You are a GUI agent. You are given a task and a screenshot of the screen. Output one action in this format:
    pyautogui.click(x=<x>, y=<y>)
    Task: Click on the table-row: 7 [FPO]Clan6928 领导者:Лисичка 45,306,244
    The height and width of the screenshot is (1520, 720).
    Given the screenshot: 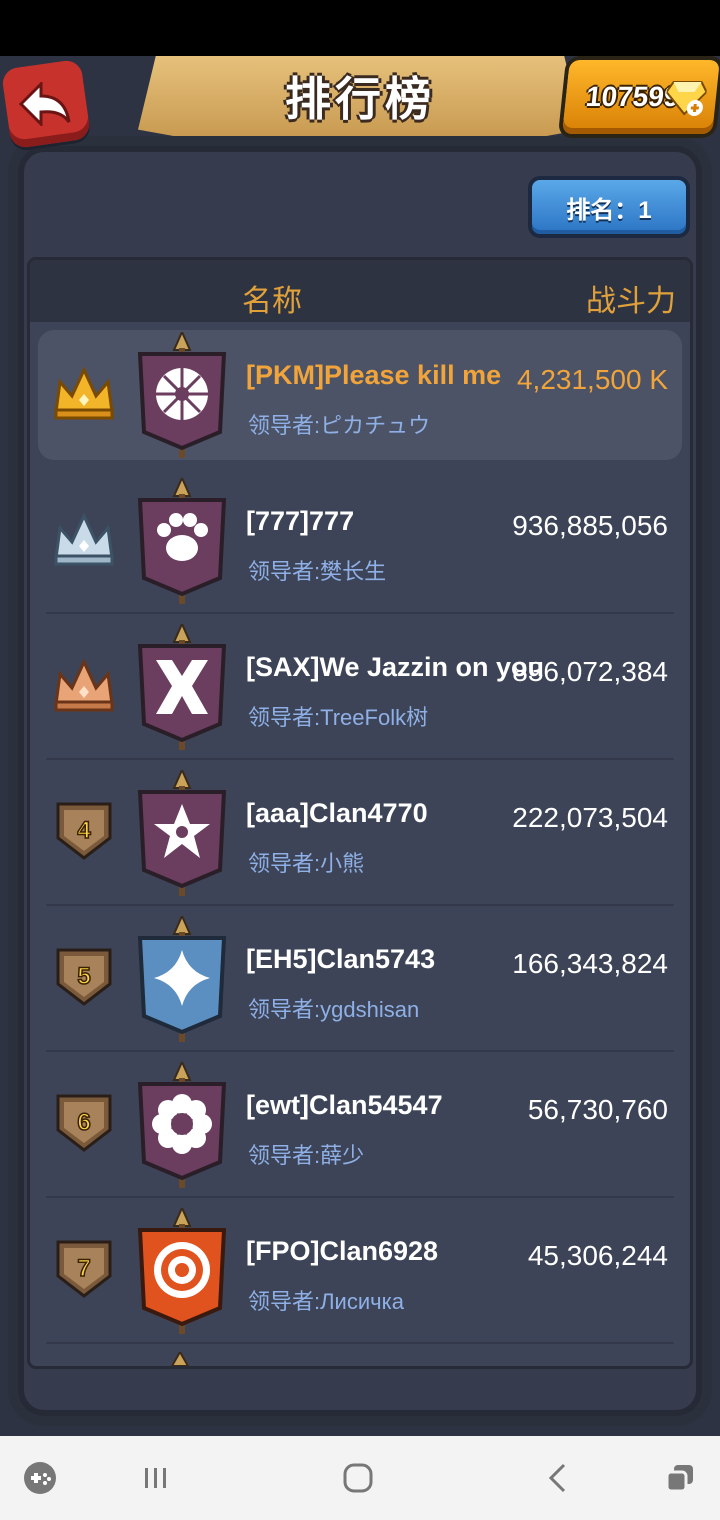 What is the action you would take?
    pyautogui.click(x=360, y=1275)
    